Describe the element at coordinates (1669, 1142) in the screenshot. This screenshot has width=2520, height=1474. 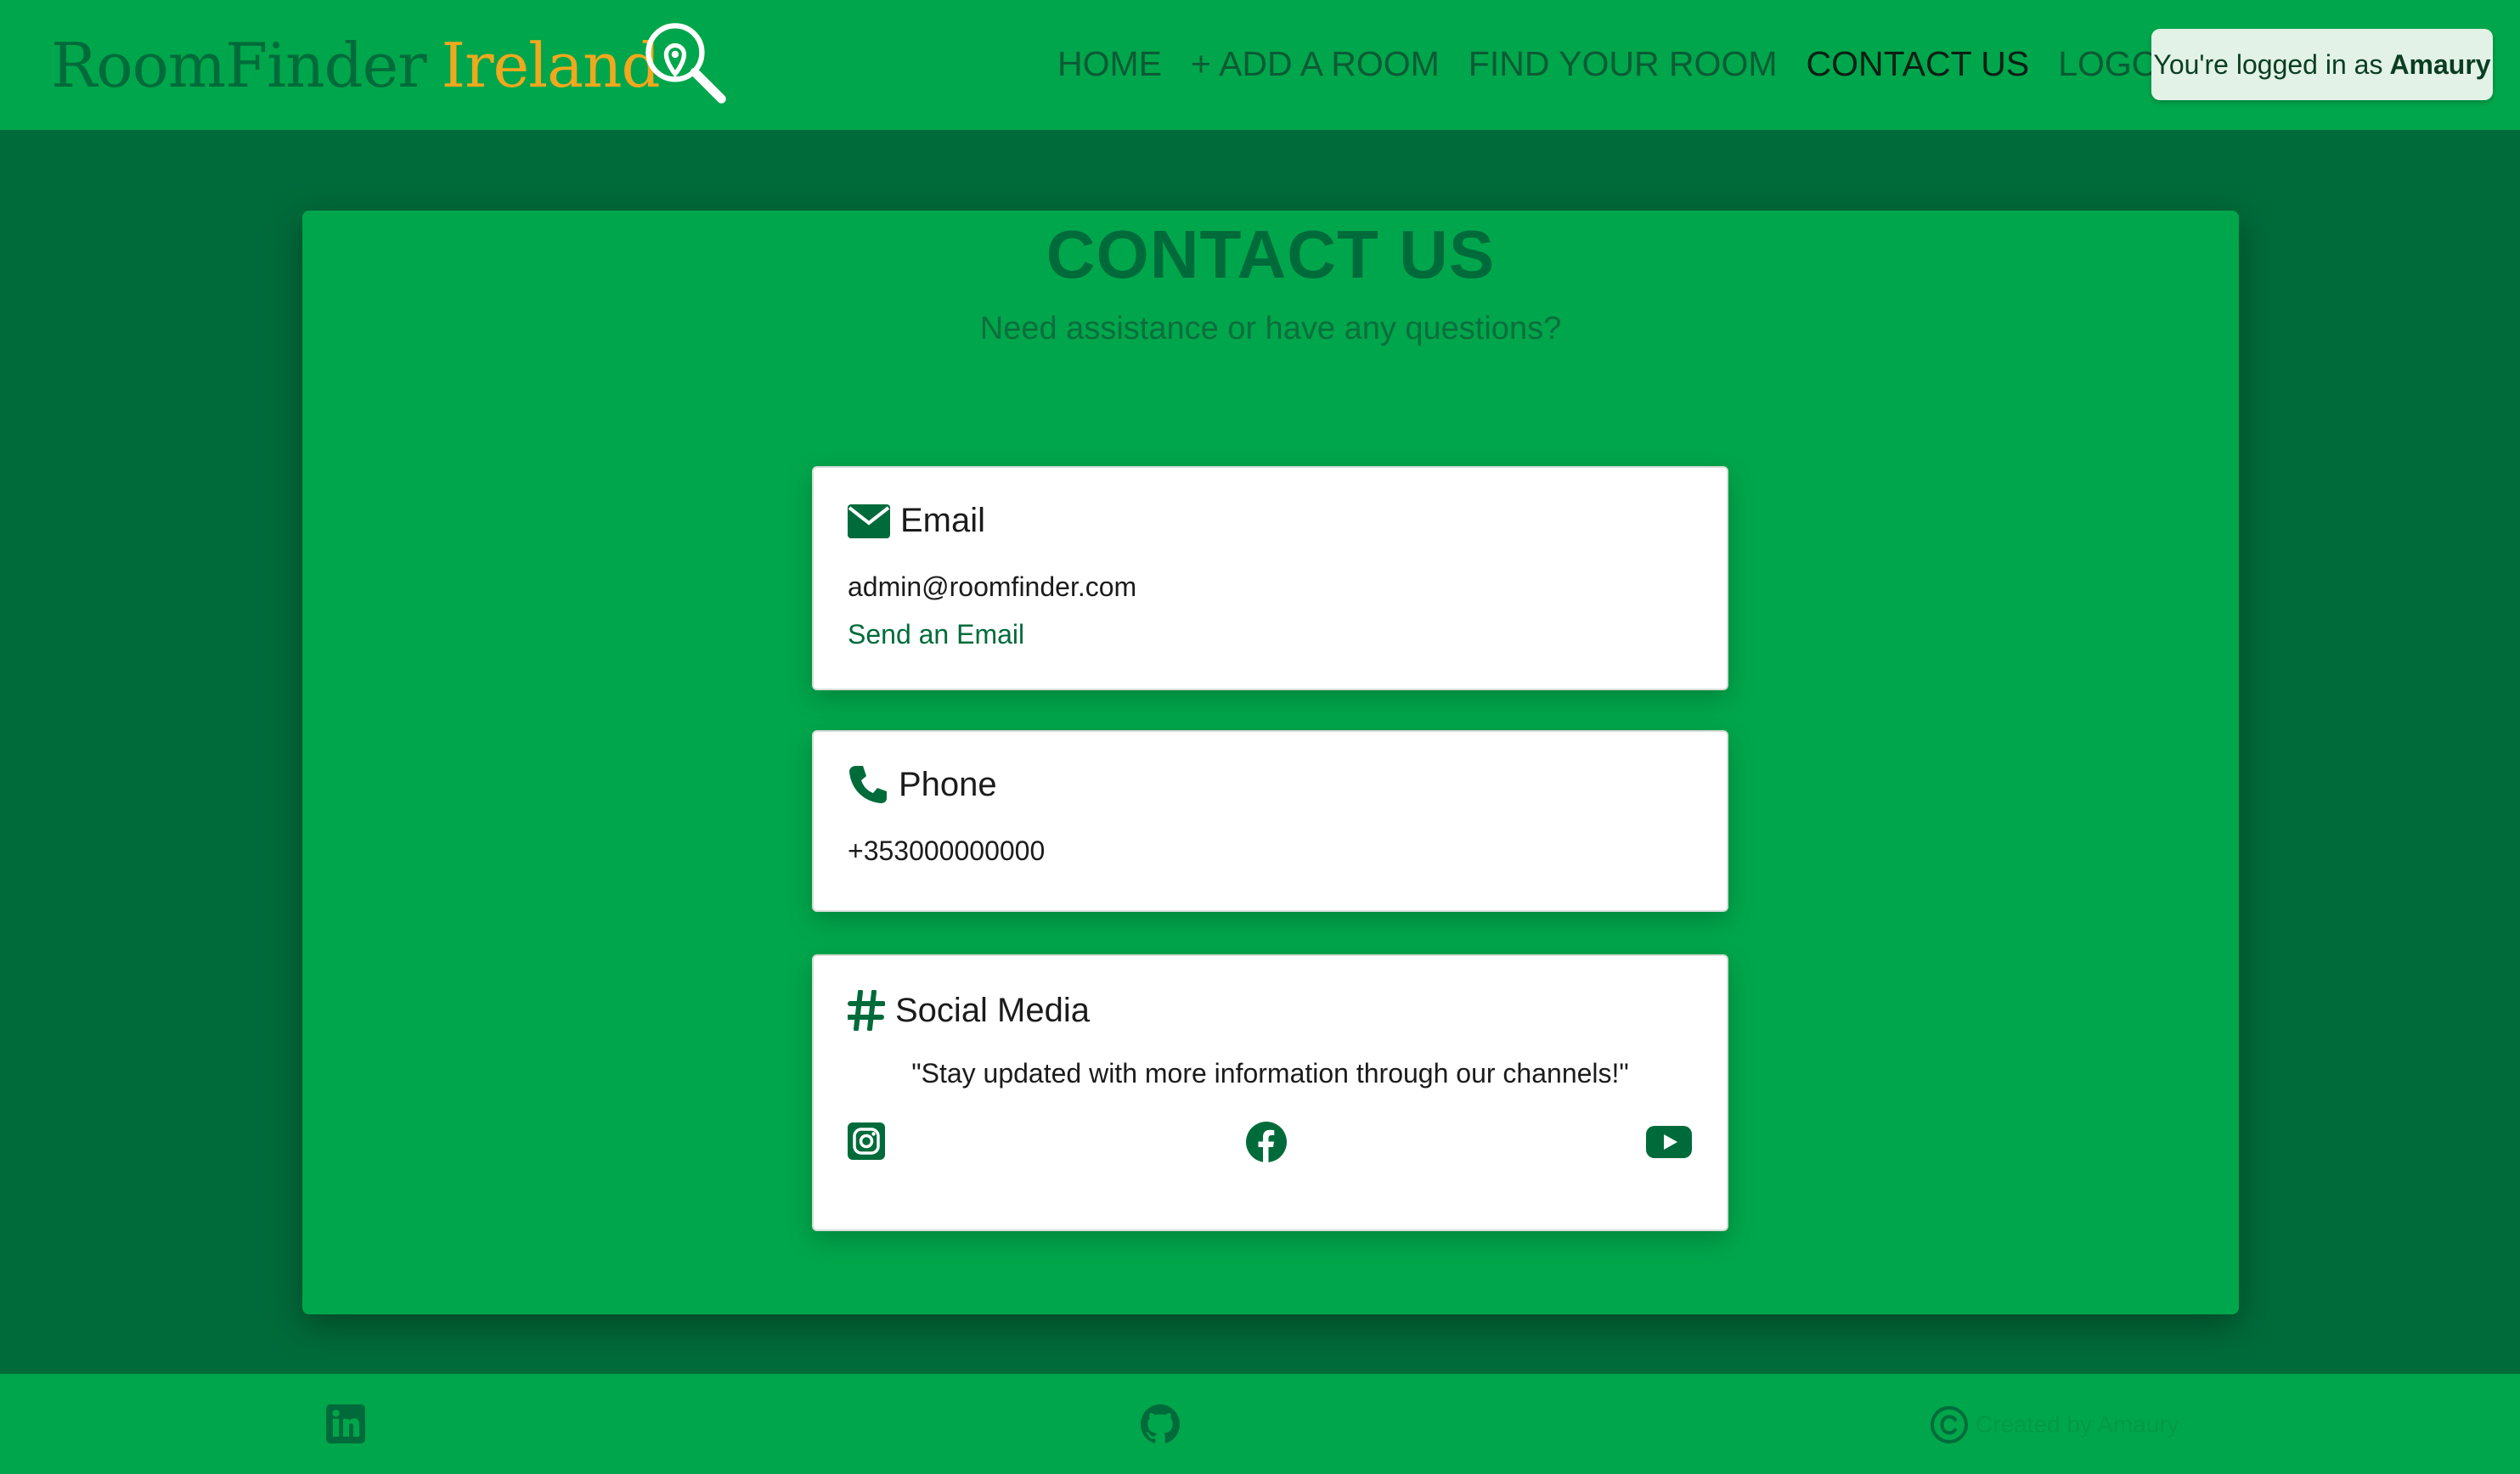
I see `youtube-icon` at that location.